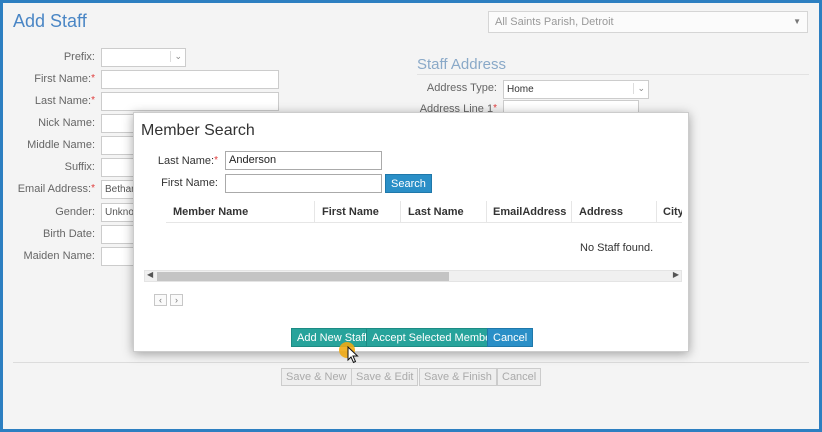 Image resolution: width=822 pixels, height=432 pixels. I want to click on middle-name-label: Middle Name:, so click(61, 145).